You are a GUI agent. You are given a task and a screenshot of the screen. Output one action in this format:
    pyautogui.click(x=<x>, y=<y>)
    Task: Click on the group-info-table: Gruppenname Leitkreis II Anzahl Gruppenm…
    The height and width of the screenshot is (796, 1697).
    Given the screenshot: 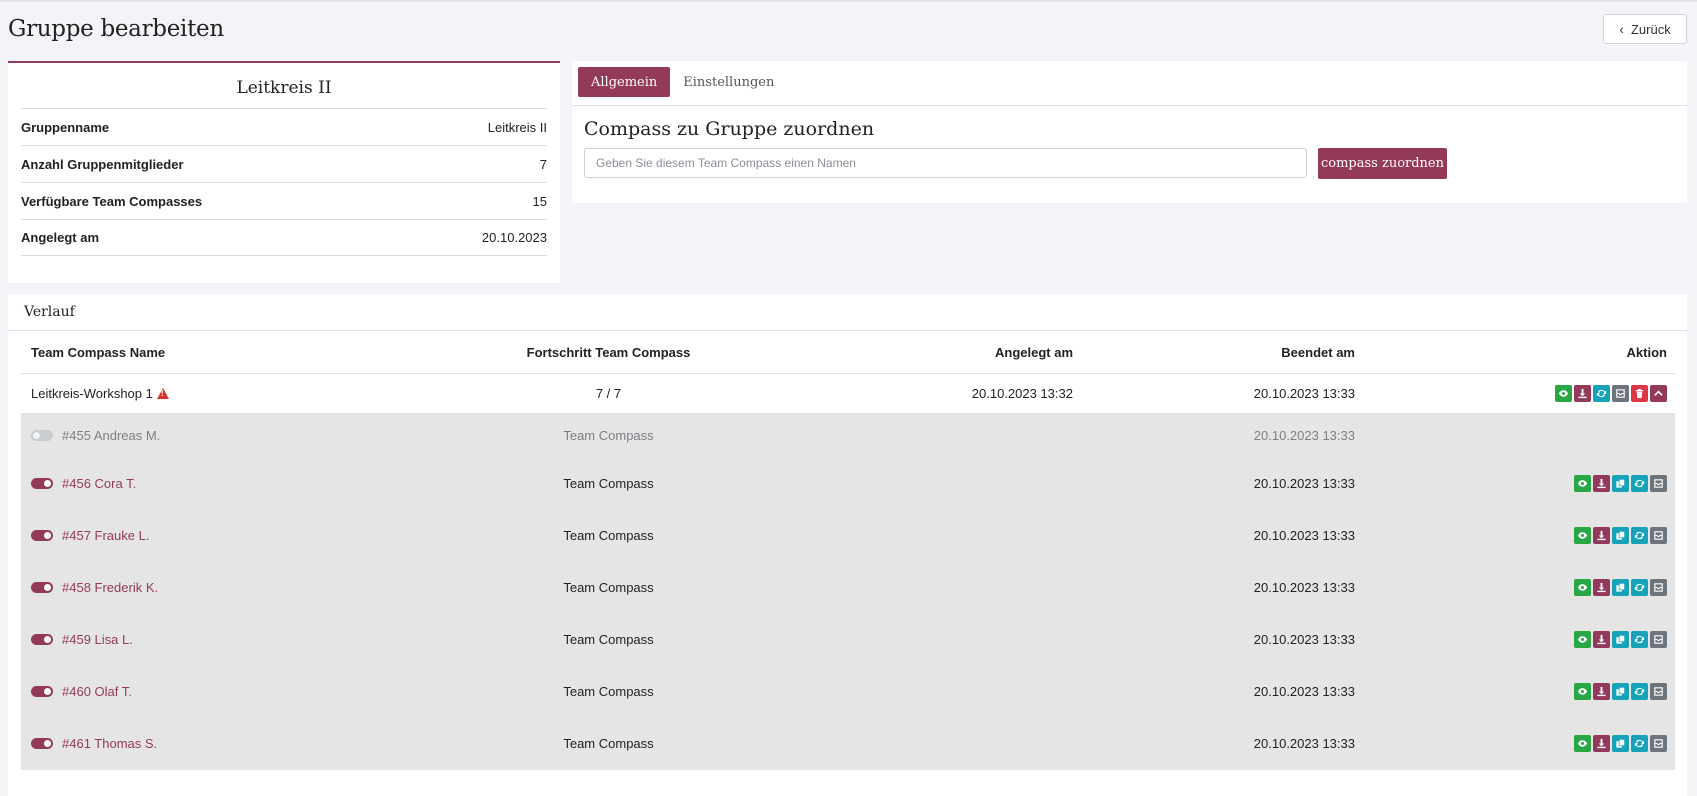 What is the action you would take?
    pyautogui.click(x=284, y=182)
    